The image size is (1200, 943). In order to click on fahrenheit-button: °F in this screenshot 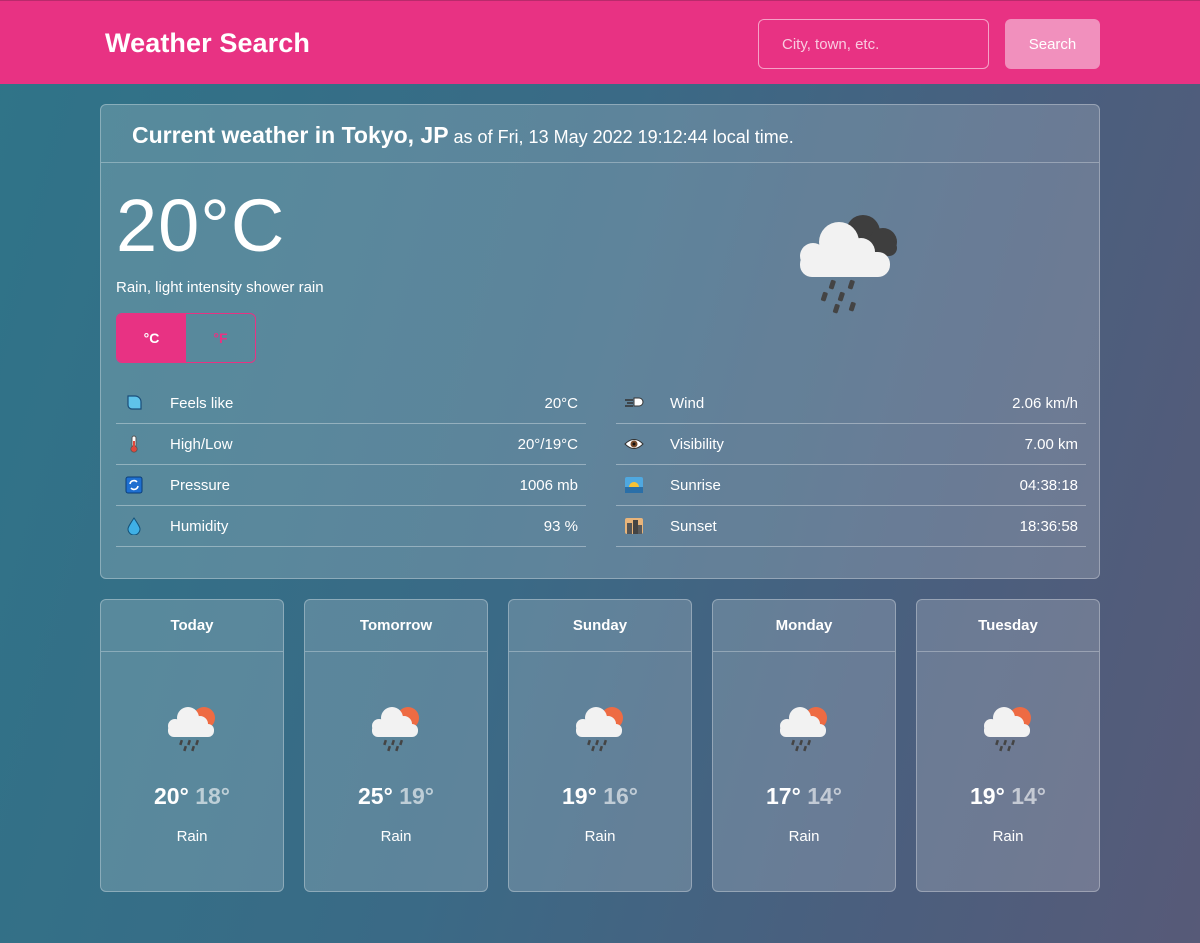, I will do `click(220, 338)`.